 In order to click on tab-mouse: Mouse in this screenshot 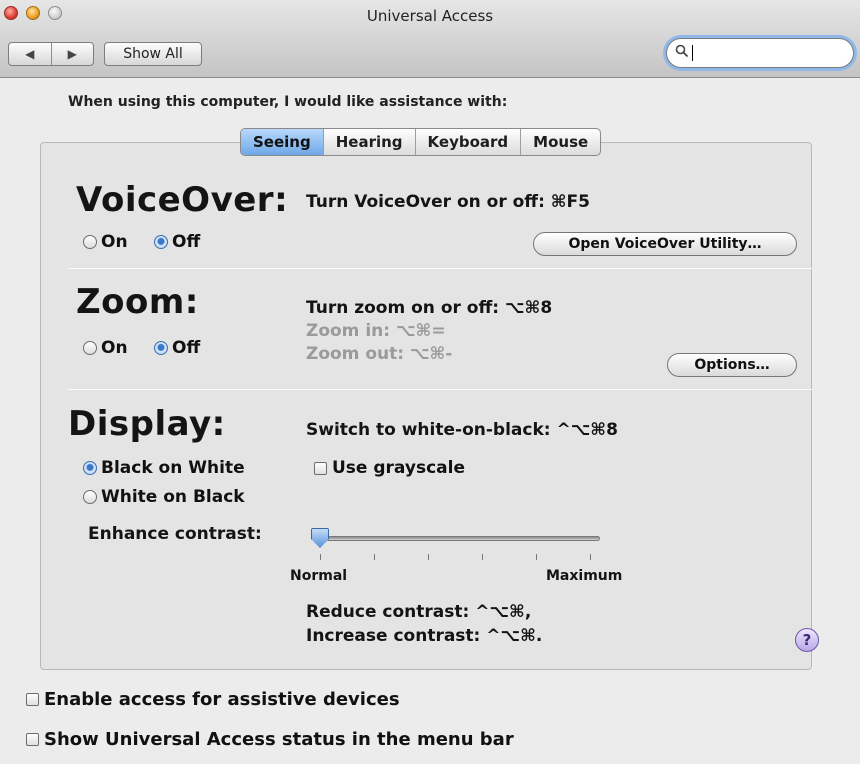, I will do `click(560, 142)`.